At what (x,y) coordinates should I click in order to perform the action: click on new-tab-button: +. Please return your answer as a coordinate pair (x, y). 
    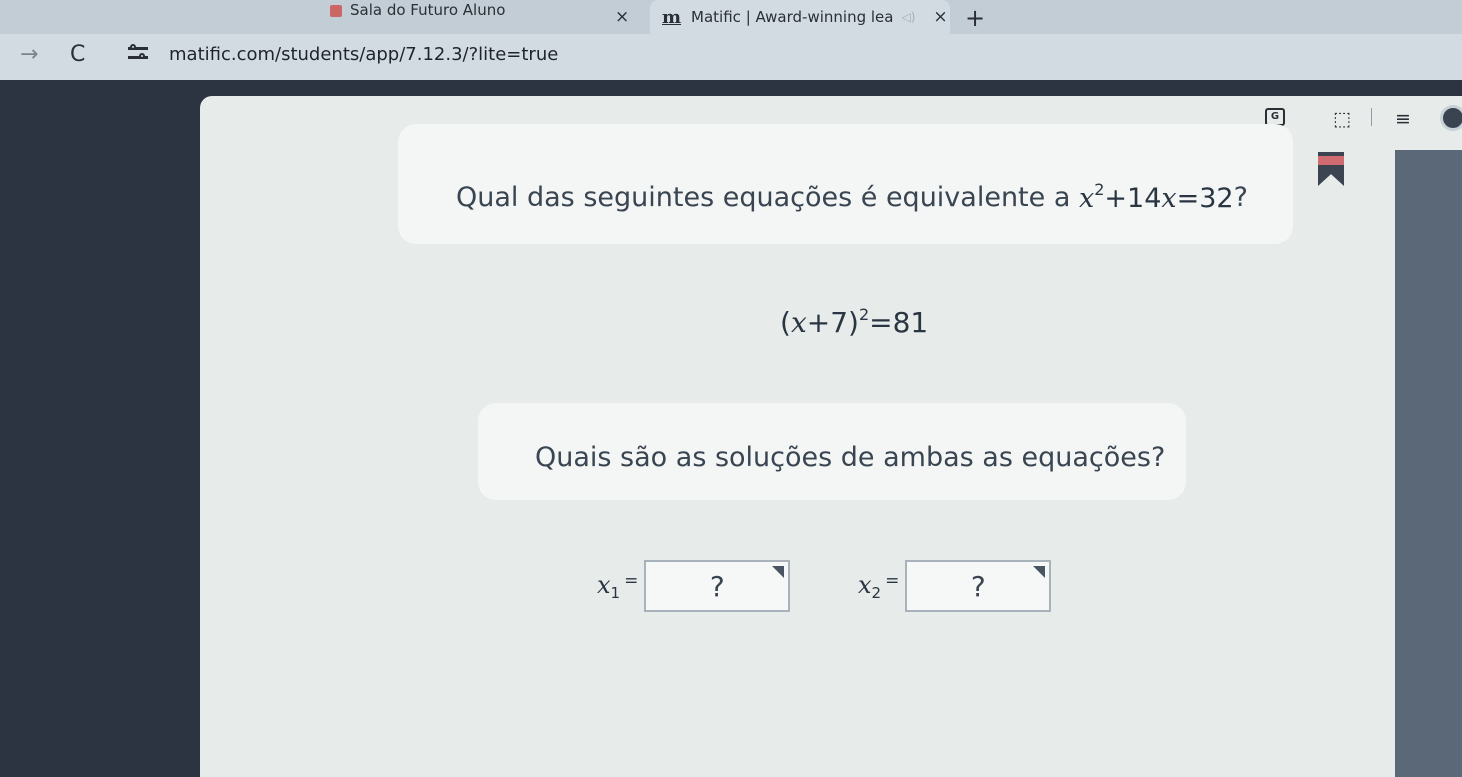
    Looking at the image, I should click on (975, 18).